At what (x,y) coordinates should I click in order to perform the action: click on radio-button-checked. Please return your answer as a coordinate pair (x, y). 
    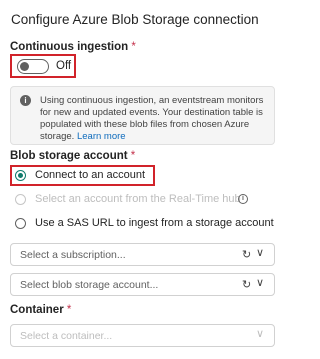
    Looking at the image, I should click on (20, 175).